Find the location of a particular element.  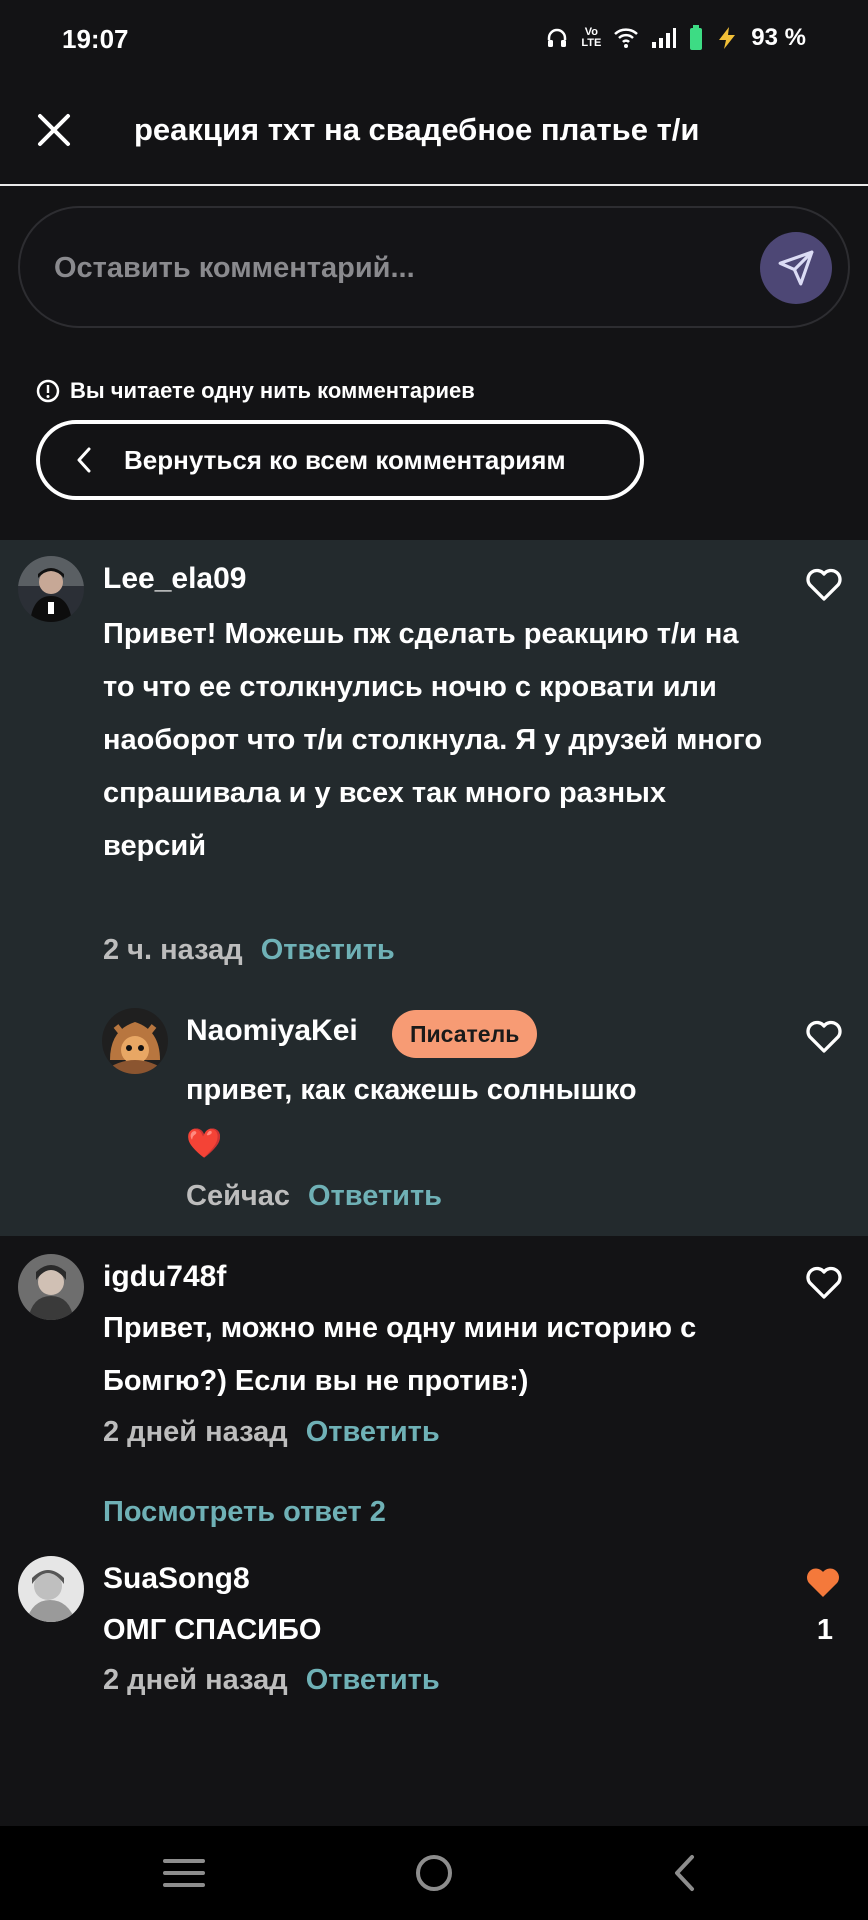

signal-icon is located at coordinates (664, 38).